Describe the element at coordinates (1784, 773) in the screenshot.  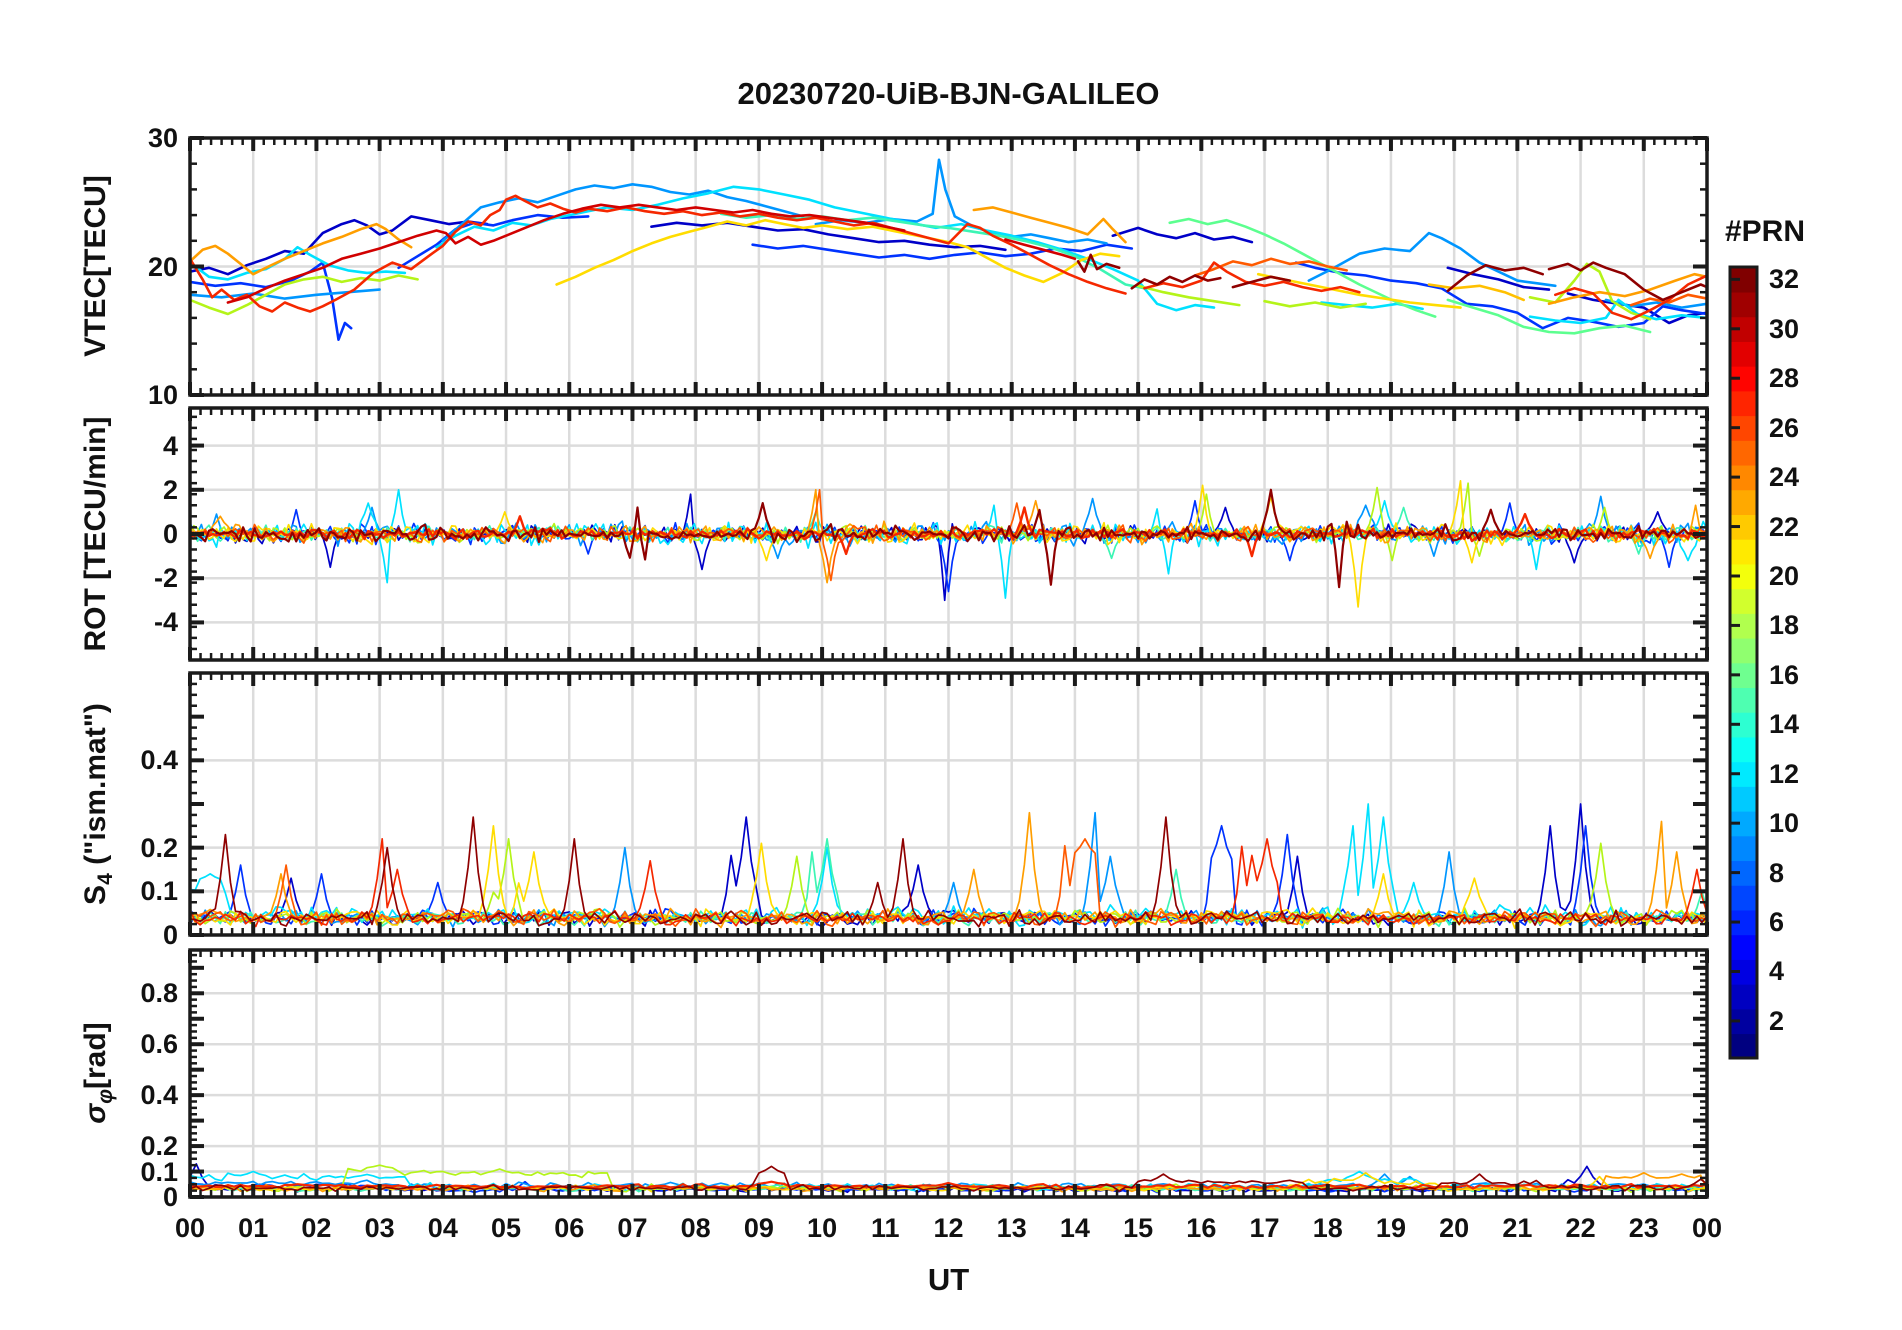
I see `colorbar-tick-label: 12` at that location.